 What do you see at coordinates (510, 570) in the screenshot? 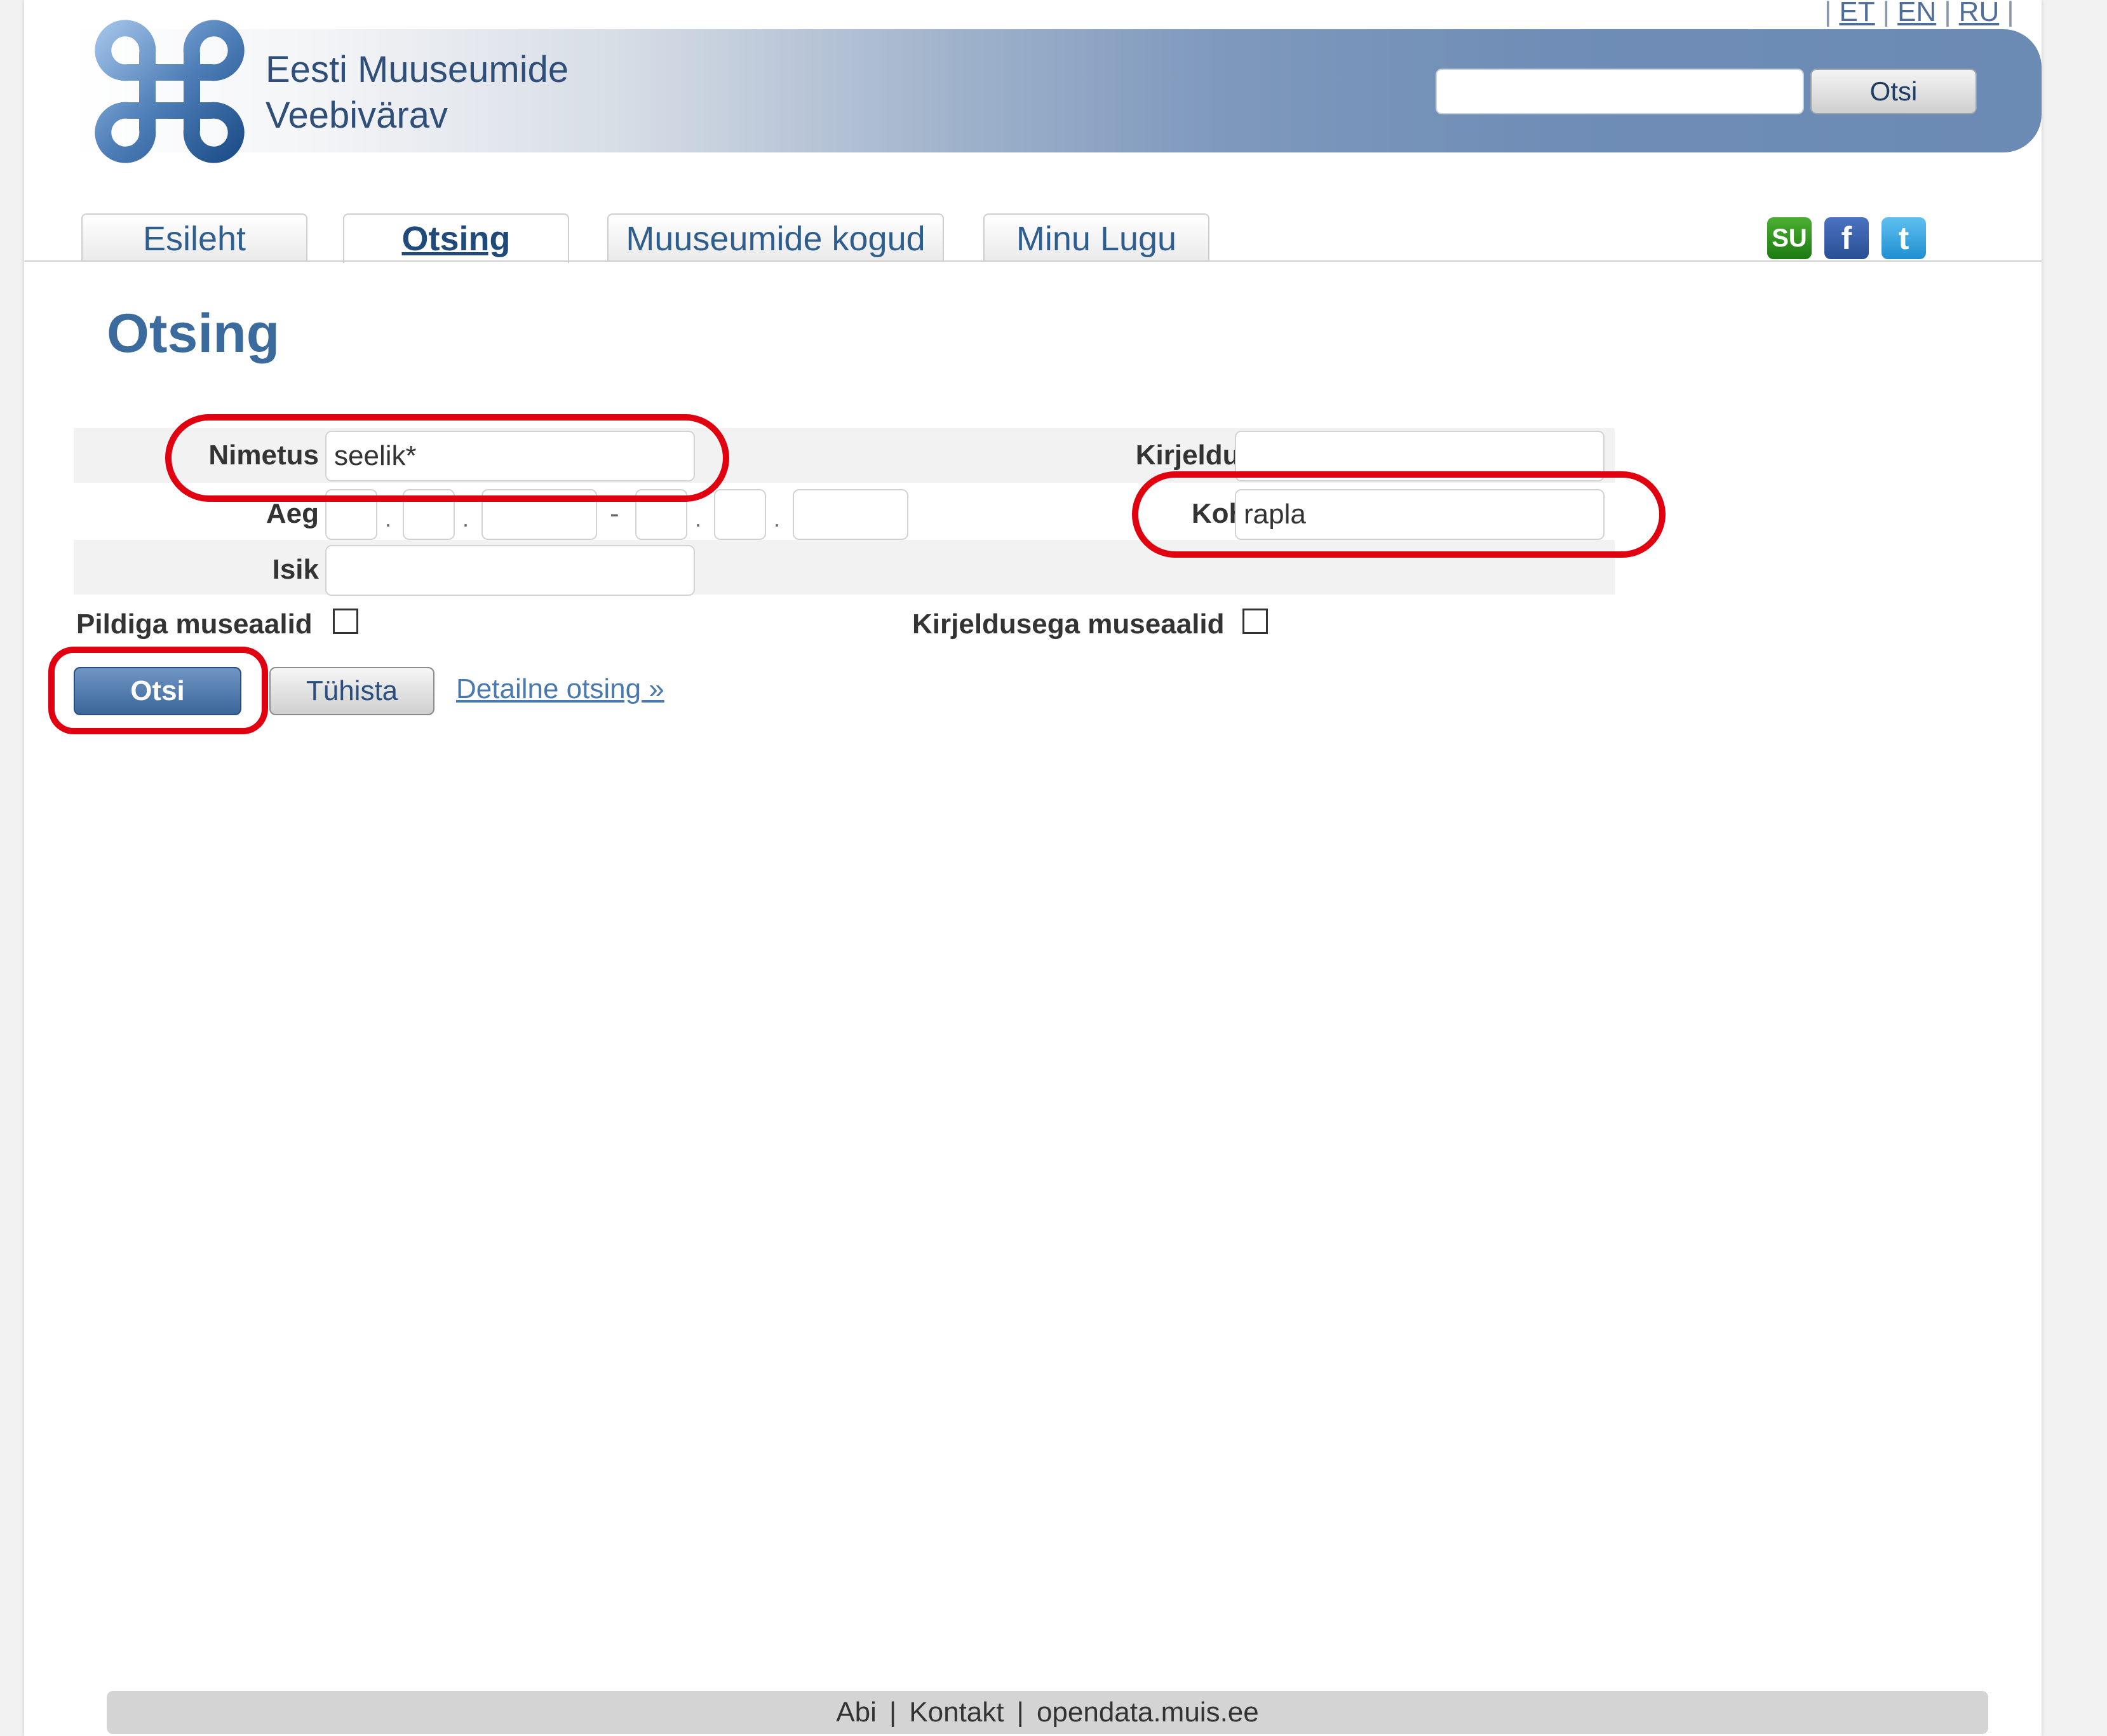
I see `isik-field` at bounding box center [510, 570].